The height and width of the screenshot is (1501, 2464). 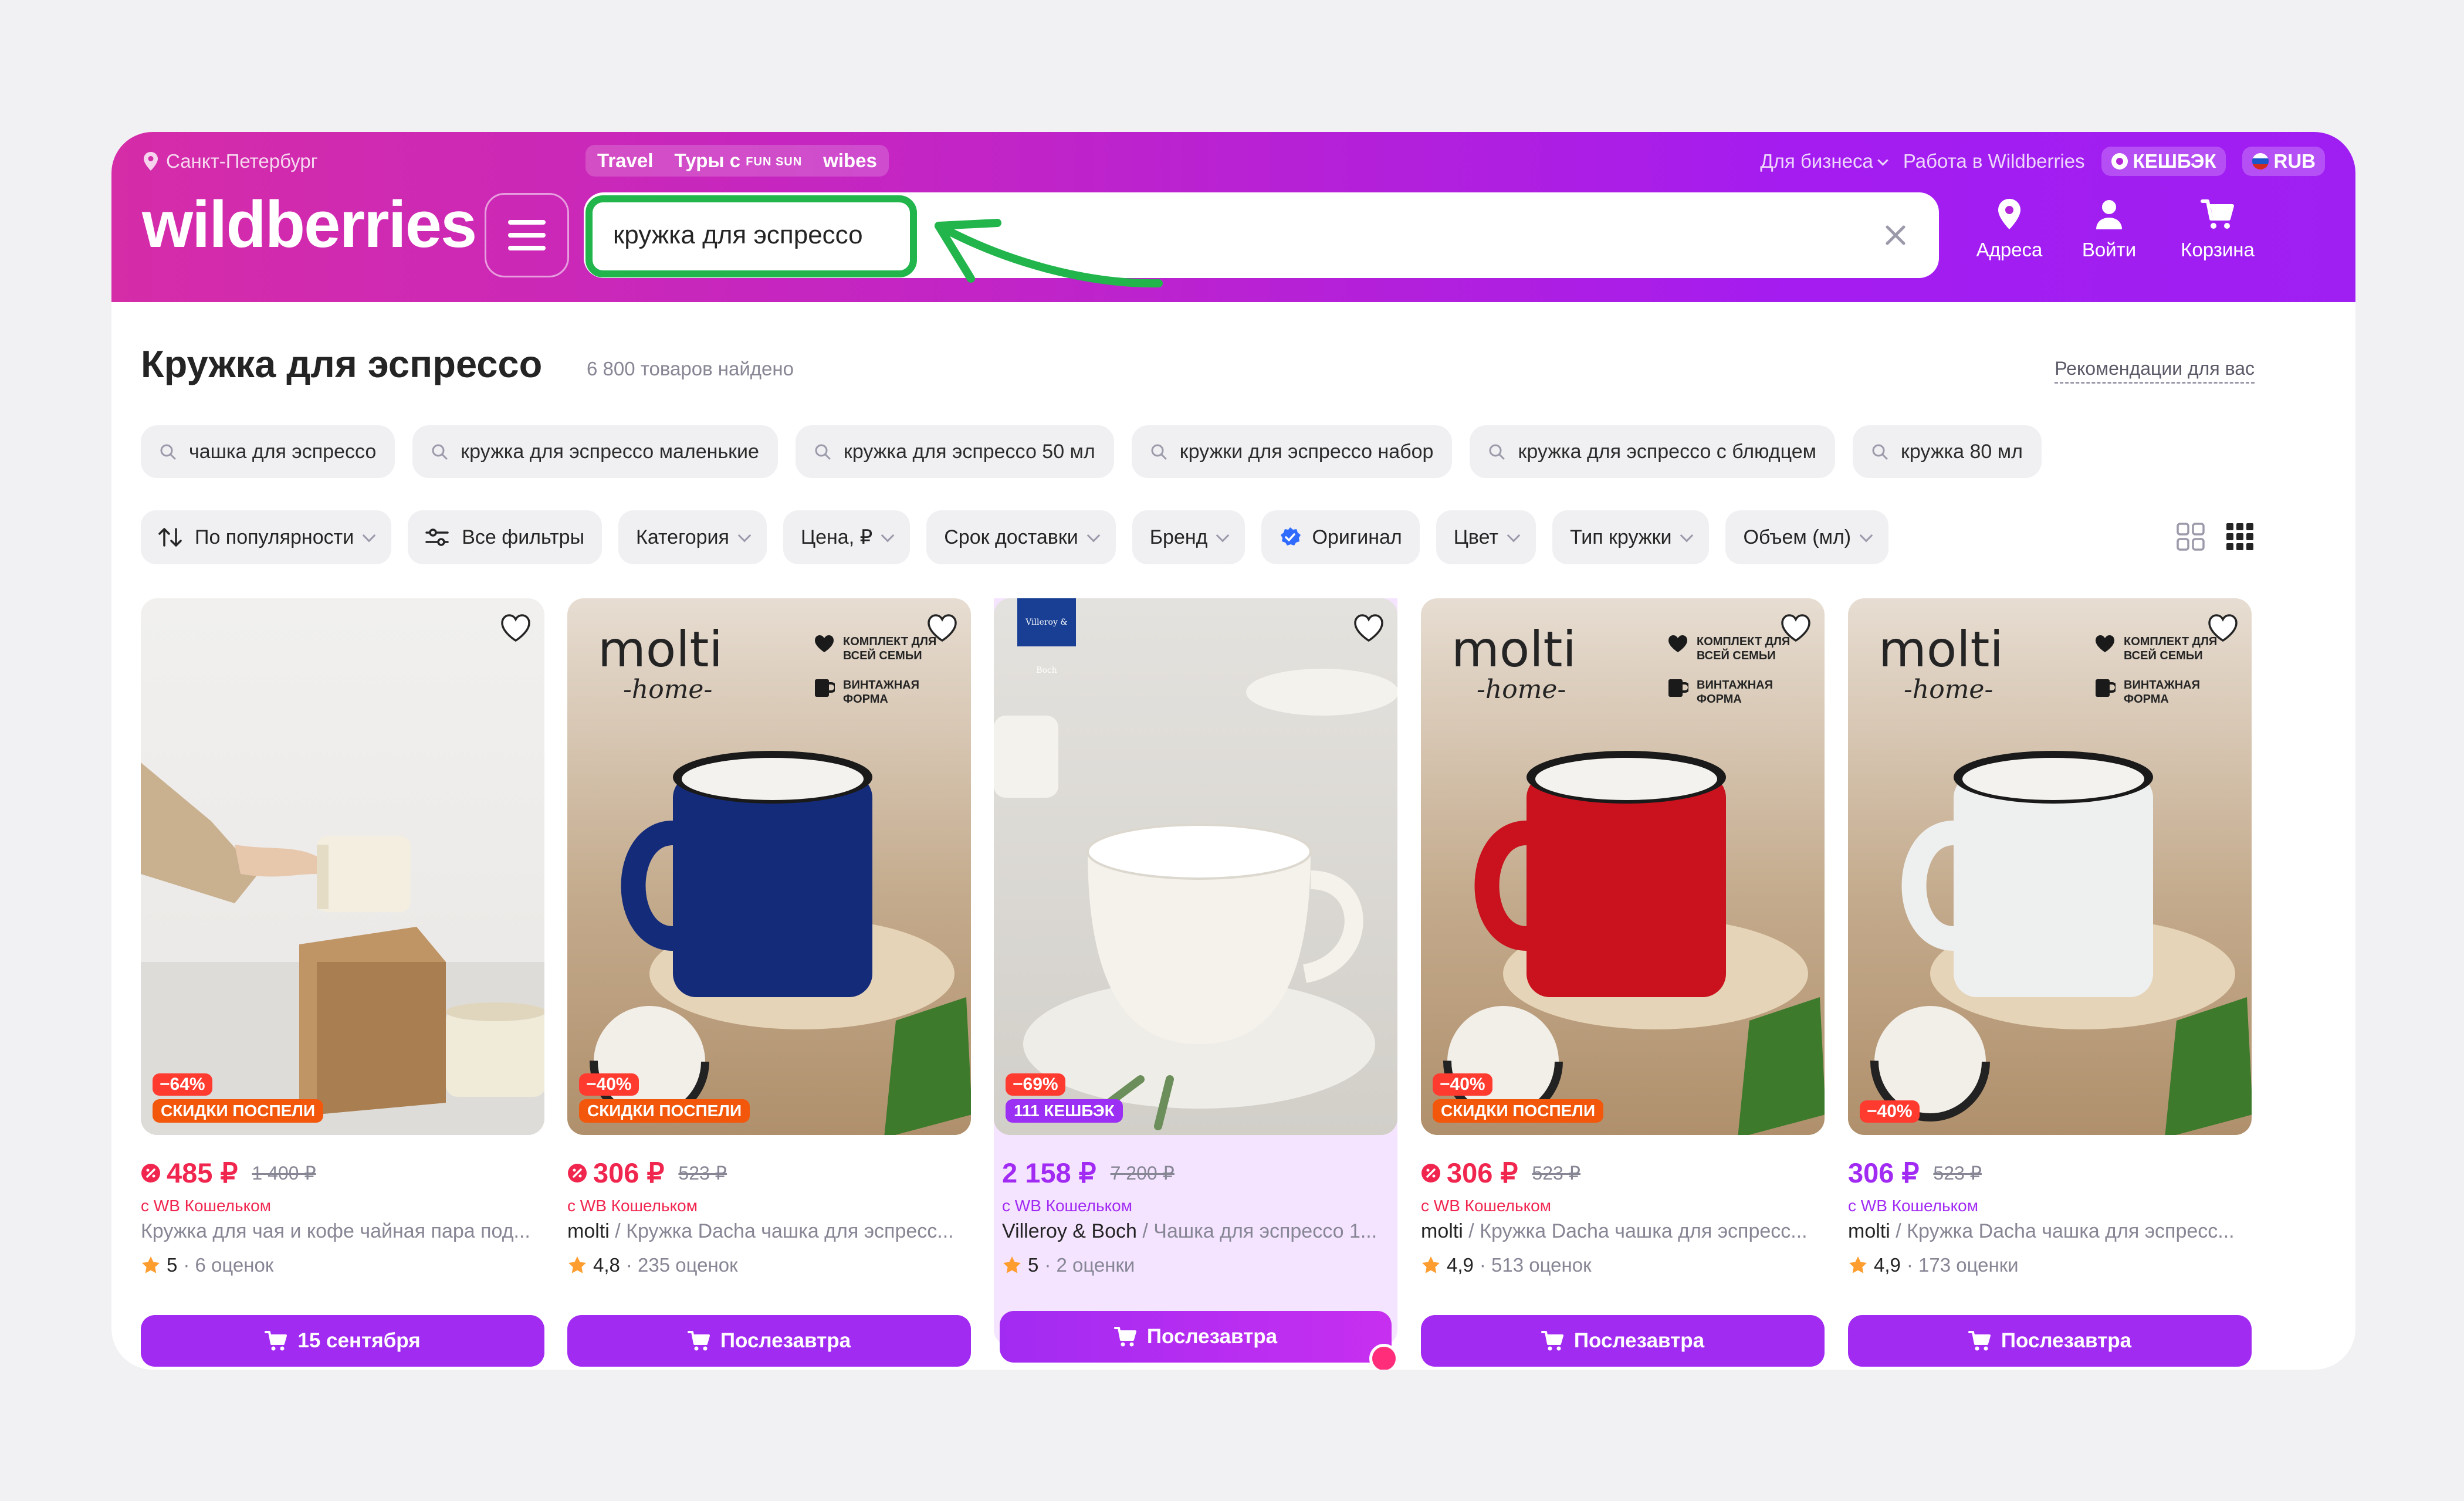 What do you see at coordinates (2053, 885) in the screenshot?
I see `mug-body` at bounding box center [2053, 885].